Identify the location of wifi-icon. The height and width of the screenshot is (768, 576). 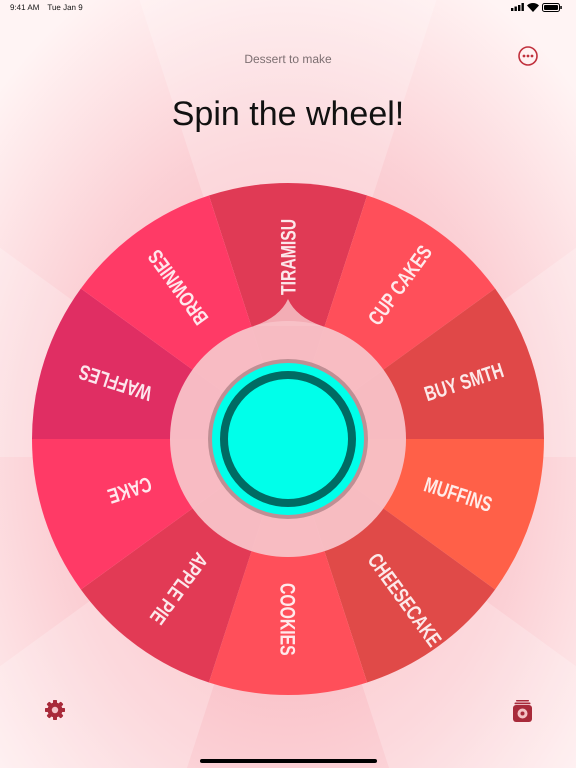
(533, 7).